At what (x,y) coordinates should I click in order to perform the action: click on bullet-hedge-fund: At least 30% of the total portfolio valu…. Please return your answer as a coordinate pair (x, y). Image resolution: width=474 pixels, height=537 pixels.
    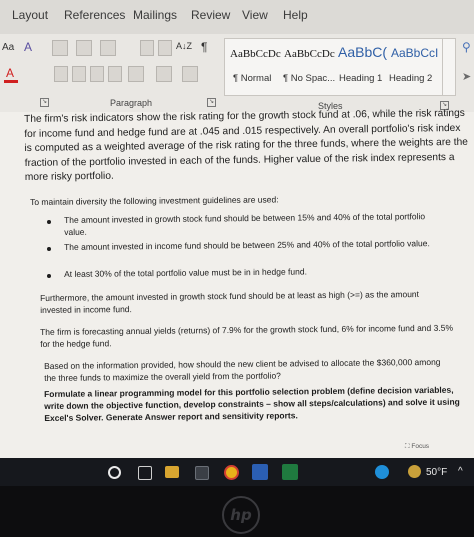
    Looking at the image, I should click on (185, 272).